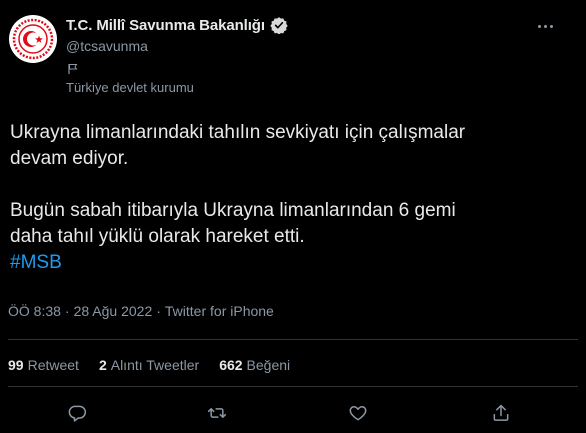  I want to click on share-button, so click(501, 413).